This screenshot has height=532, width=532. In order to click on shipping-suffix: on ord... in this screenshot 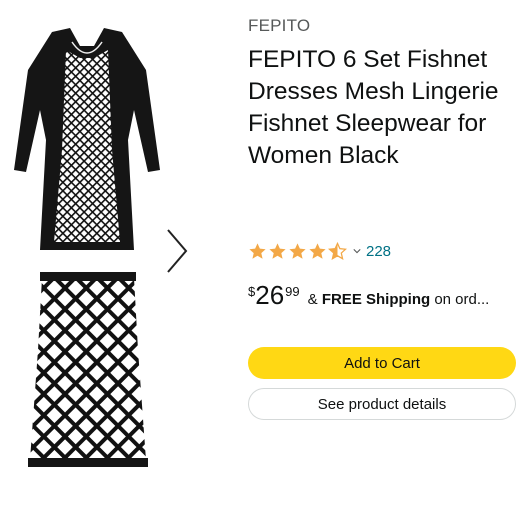, I will do `click(462, 299)`.